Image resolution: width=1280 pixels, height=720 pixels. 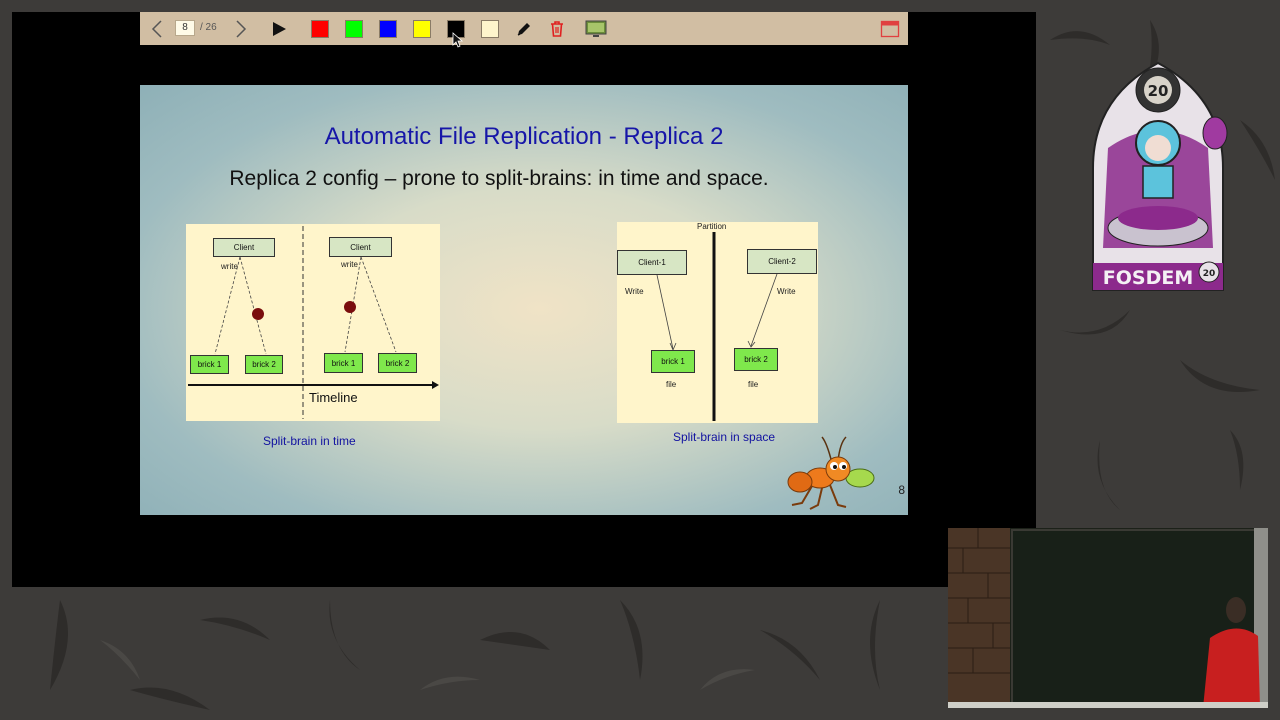 I want to click on chevron-right-icon, so click(x=241, y=28).